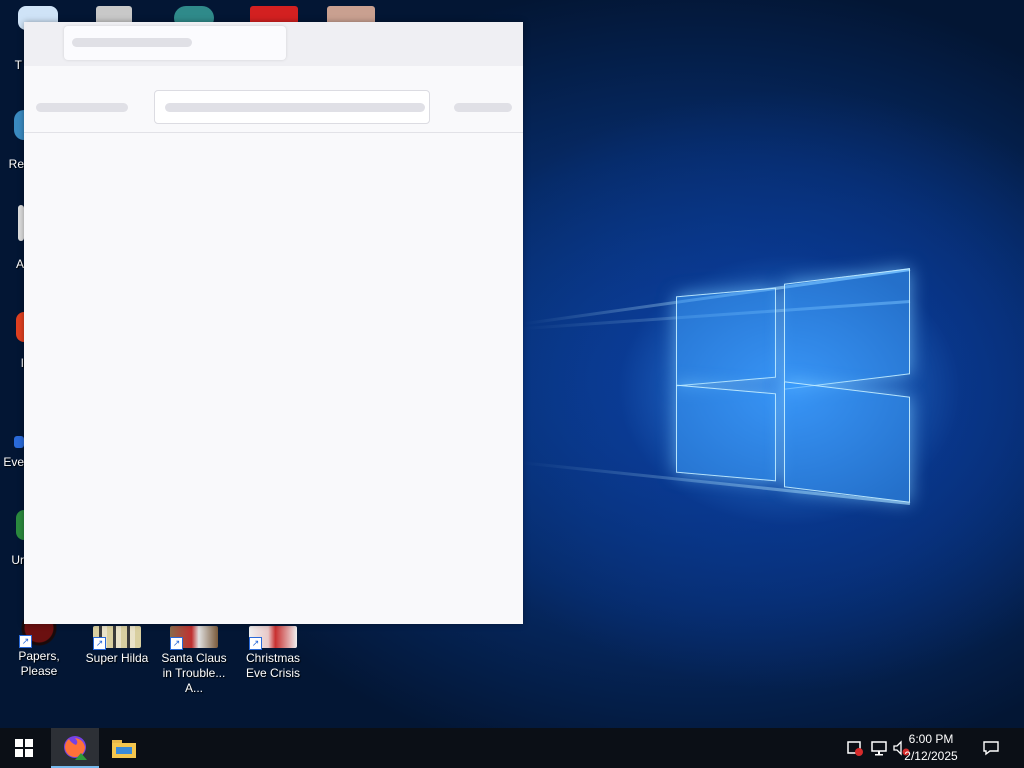 The width and height of the screenshot is (1024, 768). What do you see at coordinates (194, 638) in the screenshot?
I see `santa-claus-icon: ↗` at bounding box center [194, 638].